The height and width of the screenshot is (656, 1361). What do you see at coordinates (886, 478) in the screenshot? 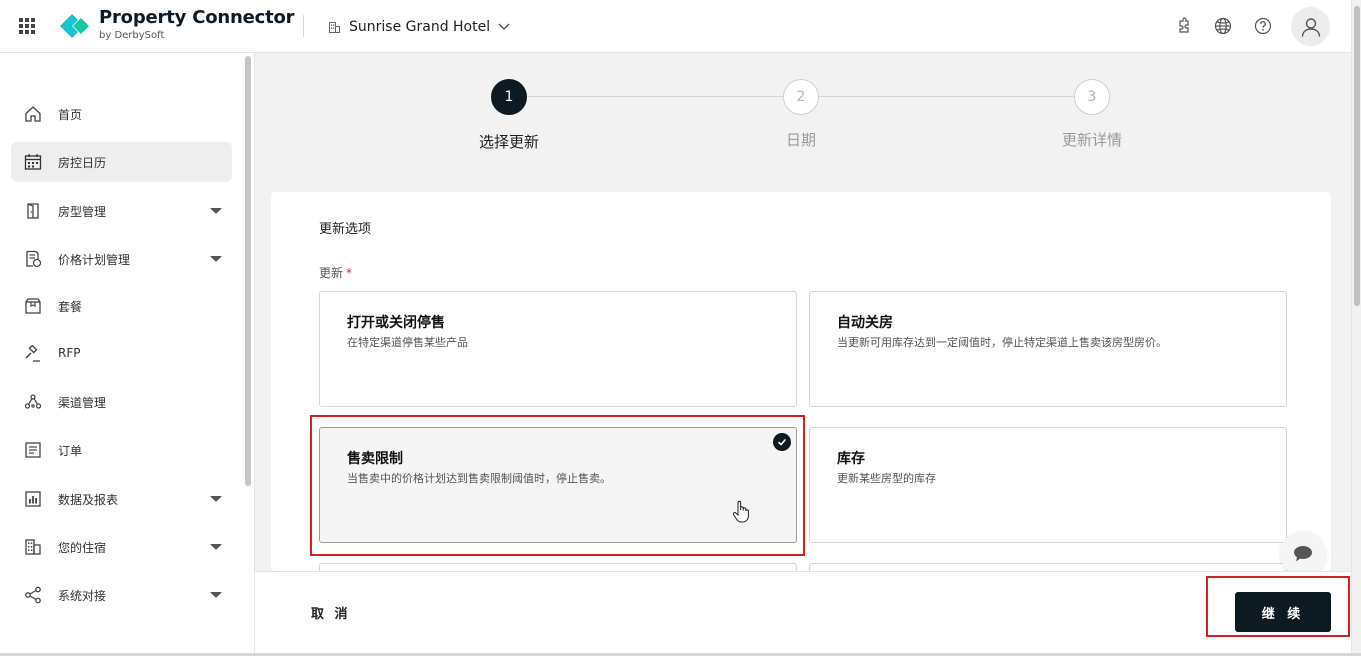
I see `option-description: 更新某些房型的库存` at bounding box center [886, 478].